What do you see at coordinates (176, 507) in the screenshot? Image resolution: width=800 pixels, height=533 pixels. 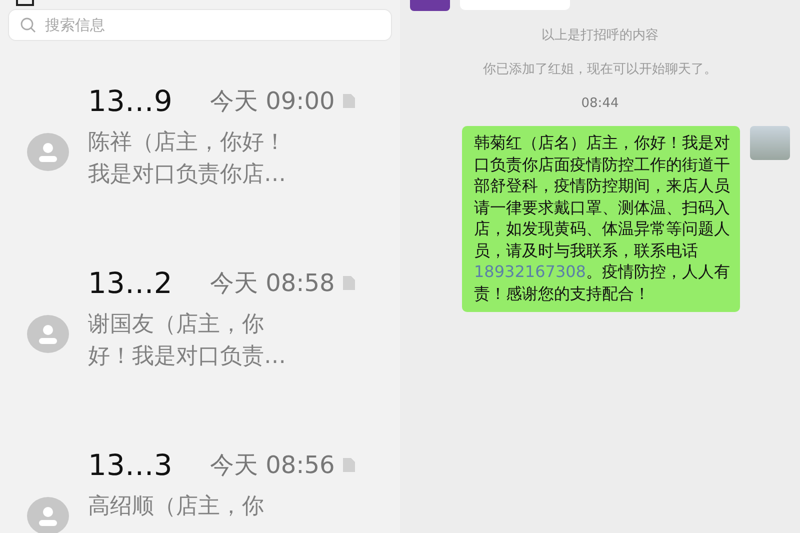 I see `message-preview: 高绍顺（店主，你` at bounding box center [176, 507].